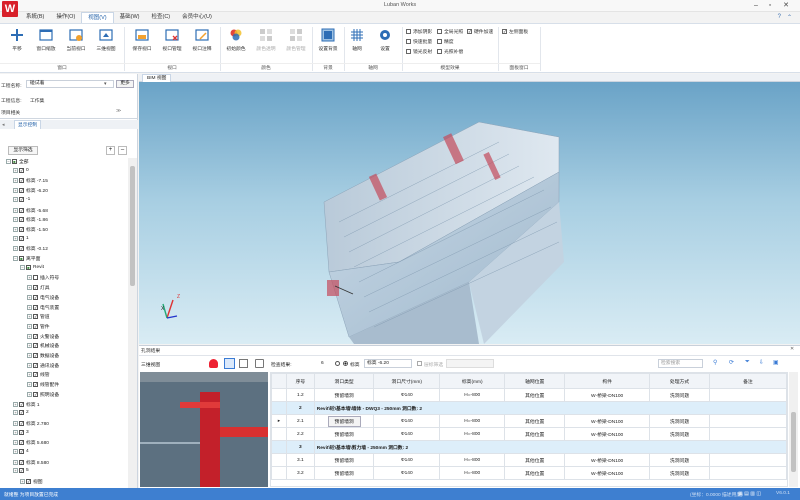 Image resolution: width=800 pixels, height=500 pixels. What do you see at coordinates (419, 51) in the screenshot?
I see `check-specular: 镜光反射` at bounding box center [419, 51].